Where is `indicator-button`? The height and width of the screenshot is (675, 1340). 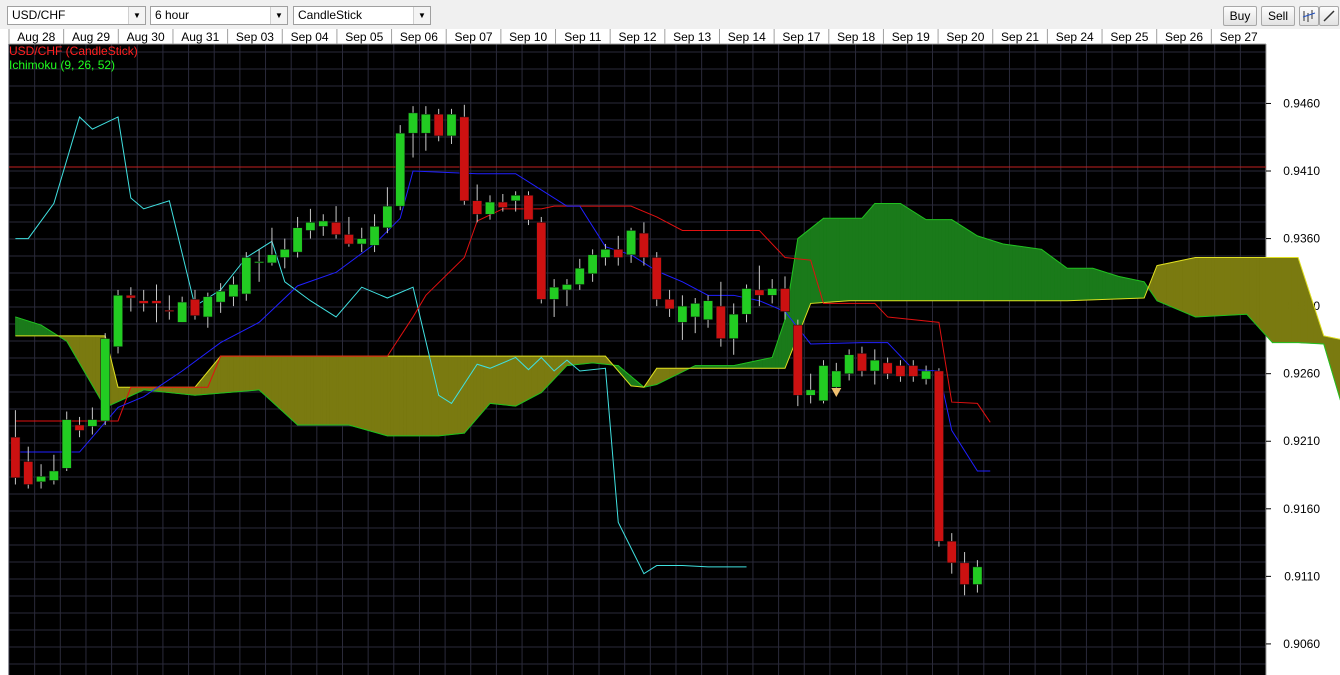 indicator-button is located at coordinates (1309, 16).